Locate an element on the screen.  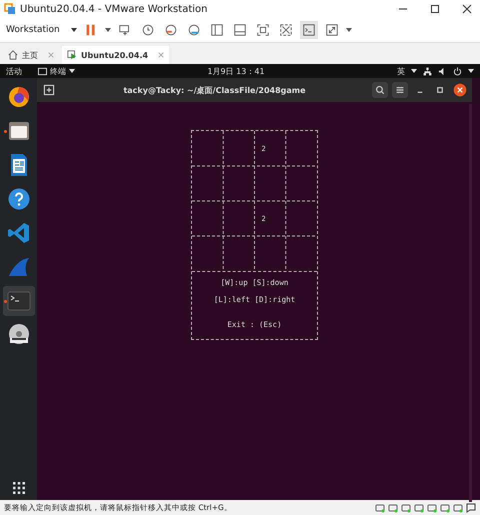
search-icon is located at coordinates (380, 90).